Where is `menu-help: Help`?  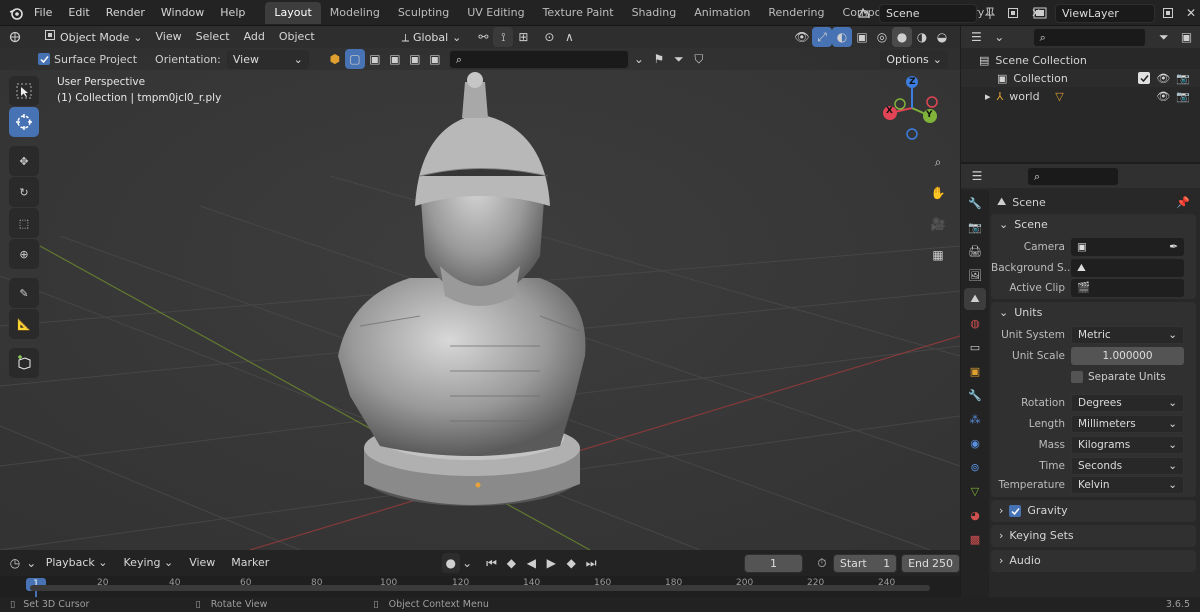
menu-help: Help is located at coordinates (232, 13).